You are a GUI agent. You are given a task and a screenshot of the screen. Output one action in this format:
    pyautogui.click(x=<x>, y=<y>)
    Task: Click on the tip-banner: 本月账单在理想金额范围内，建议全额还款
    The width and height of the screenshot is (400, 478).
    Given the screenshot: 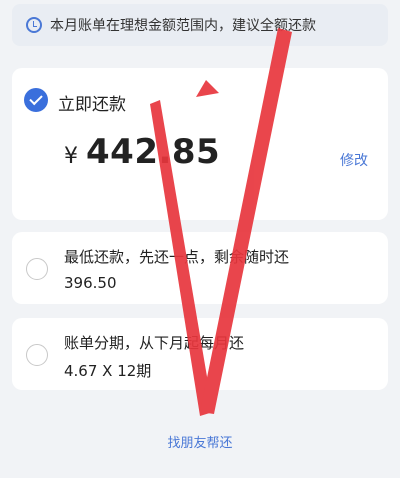 What is the action you would take?
    pyautogui.click(x=200, y=25)
    